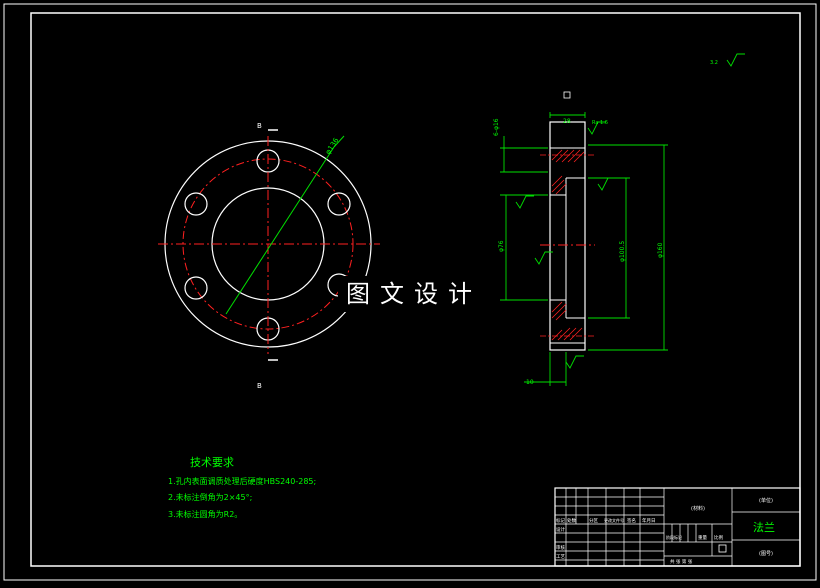 This screenshot has height=588, width=820. I want to click on tech-item-3: 3.未标注圆角为R2。, so click(205, 514).